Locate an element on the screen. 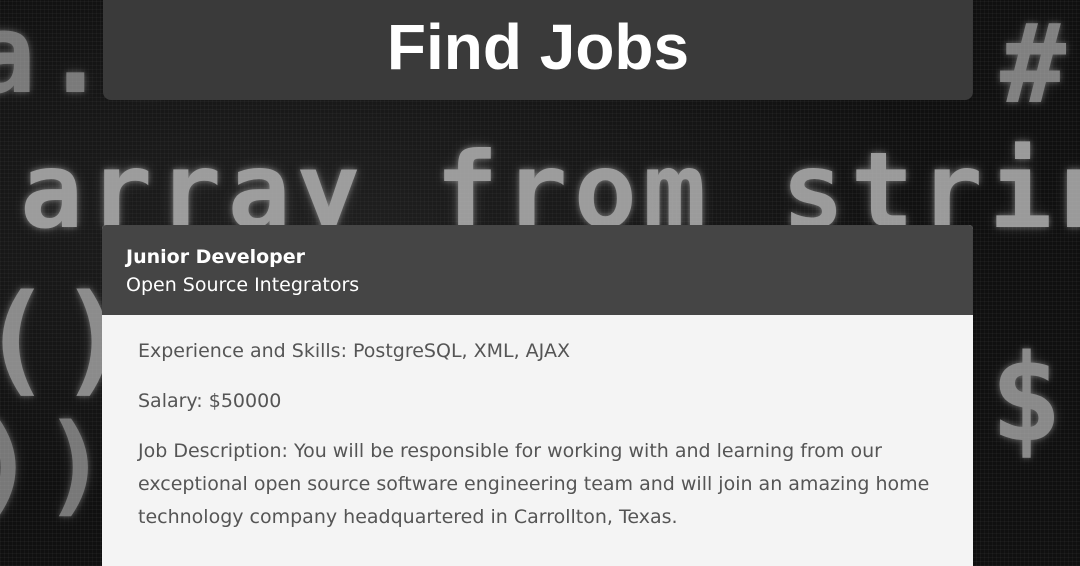  job-skills-label: Experience and Skills: is located at coordinates (242, 351).